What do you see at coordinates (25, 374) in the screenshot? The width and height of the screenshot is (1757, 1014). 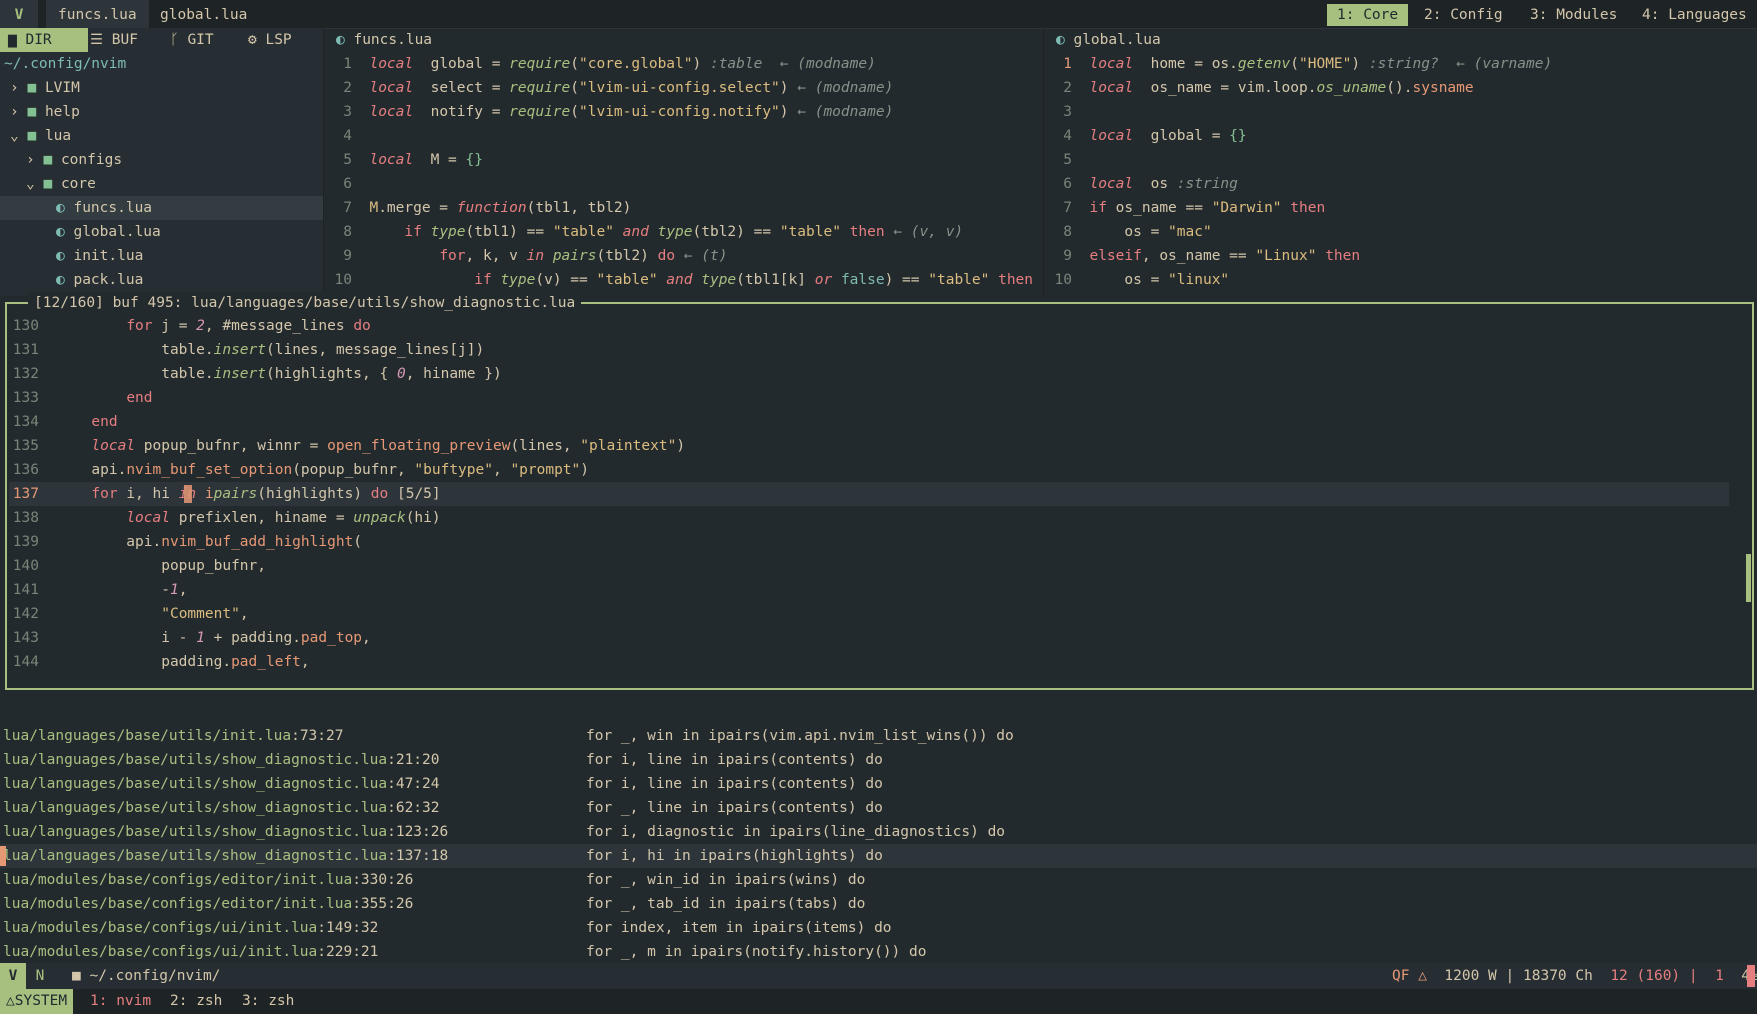 I see `line-number: 132` at bounding box center [25, 374].